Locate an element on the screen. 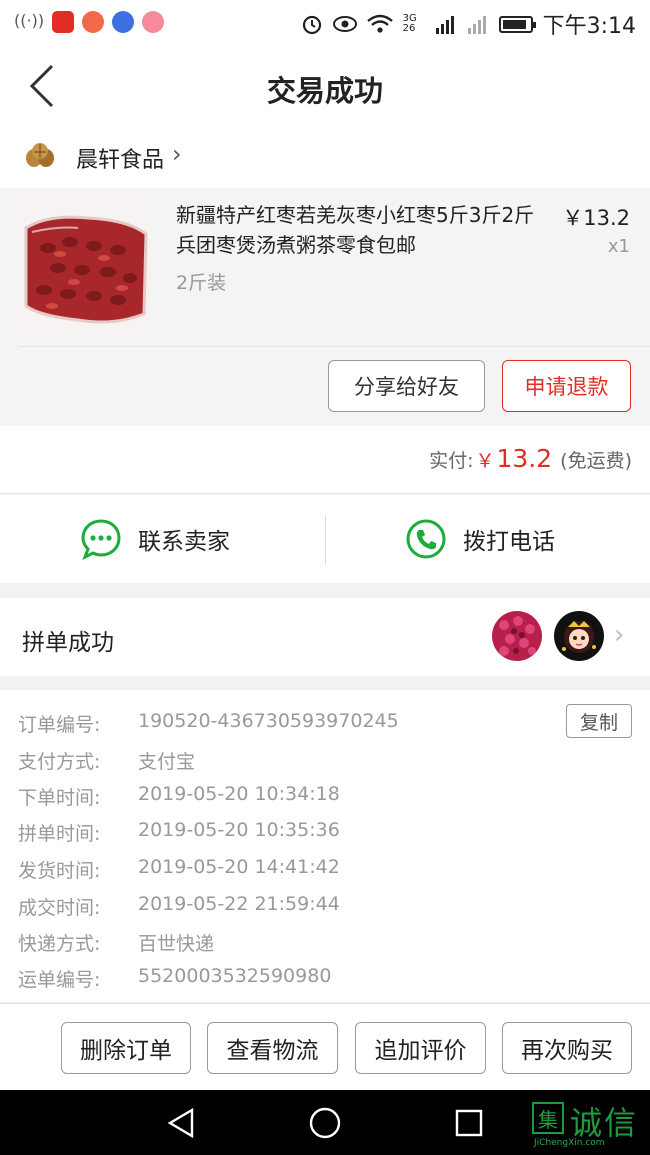 The width and height of the screenshot is (650, 1155). add-review-button: 追加评价 is located at coordinates (420, 1048).